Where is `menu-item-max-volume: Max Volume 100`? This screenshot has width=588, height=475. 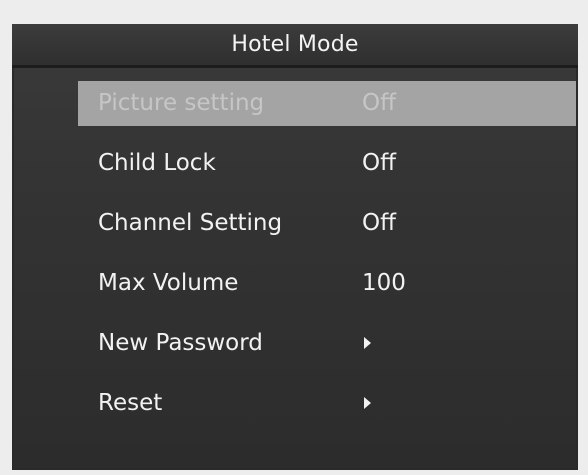 menu-item-max-volume: Max Volume 100 is located at coordinates (327, 283).